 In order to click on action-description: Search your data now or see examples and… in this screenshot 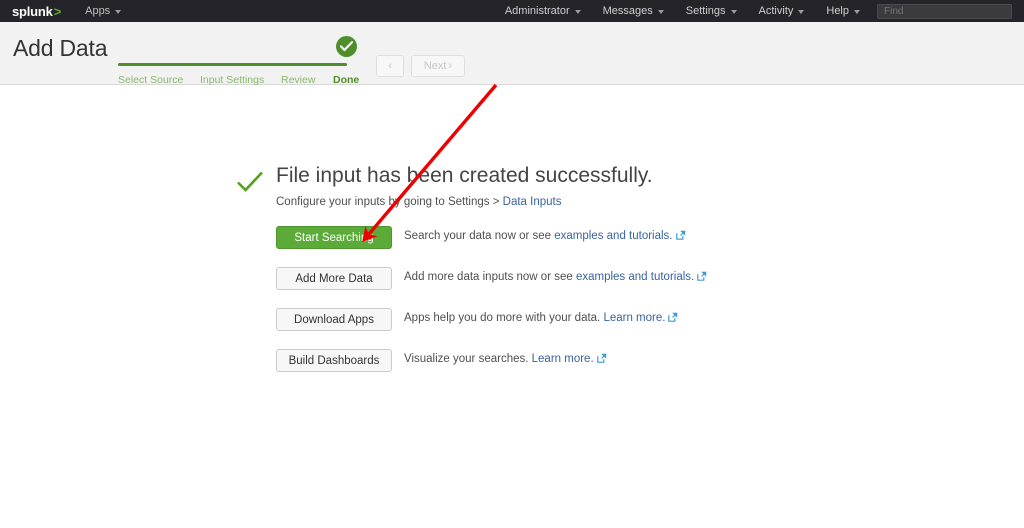, I will do `click(545, 236)`.